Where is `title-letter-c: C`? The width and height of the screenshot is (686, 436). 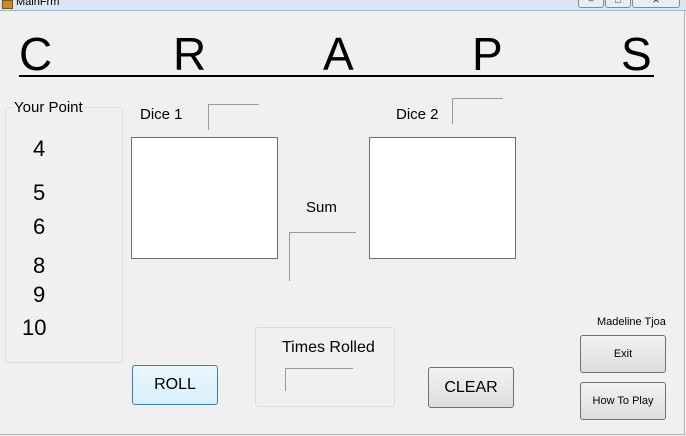 title-letter-c: C is located at coordinates (36, 54).